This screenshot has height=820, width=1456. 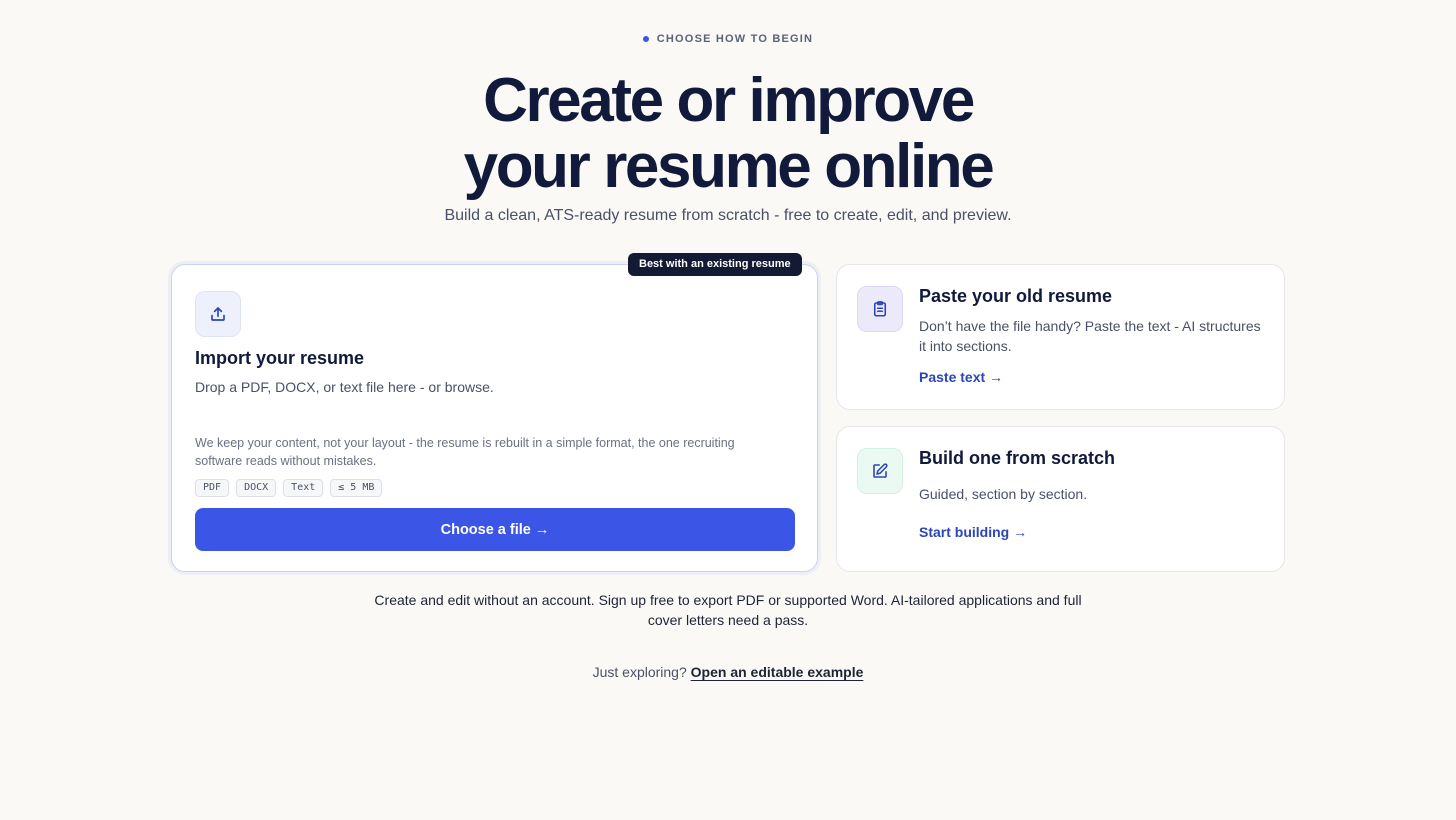 I want to click on explore-line: Just exploring? Open an editable example, so click(x=728, y=672).